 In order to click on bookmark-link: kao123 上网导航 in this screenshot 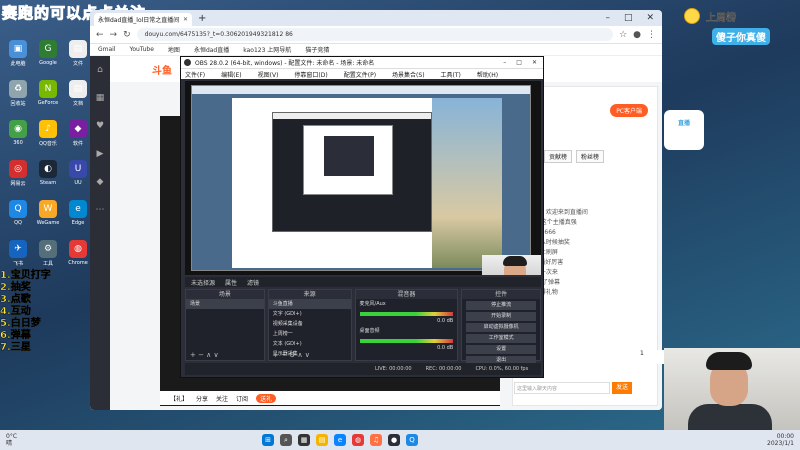, I will do `click(267, 49)`.